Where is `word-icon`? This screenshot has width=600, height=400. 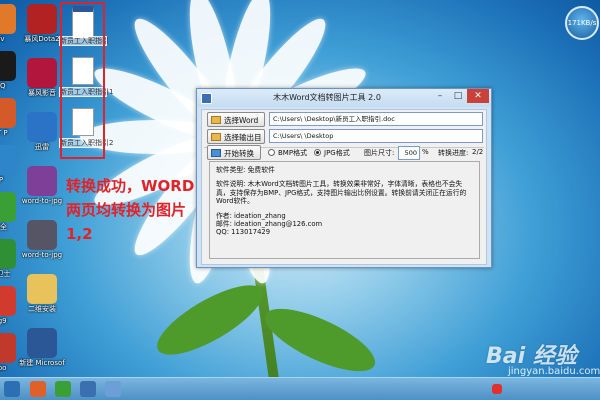 word-icon is located at coordinates (42, 343).